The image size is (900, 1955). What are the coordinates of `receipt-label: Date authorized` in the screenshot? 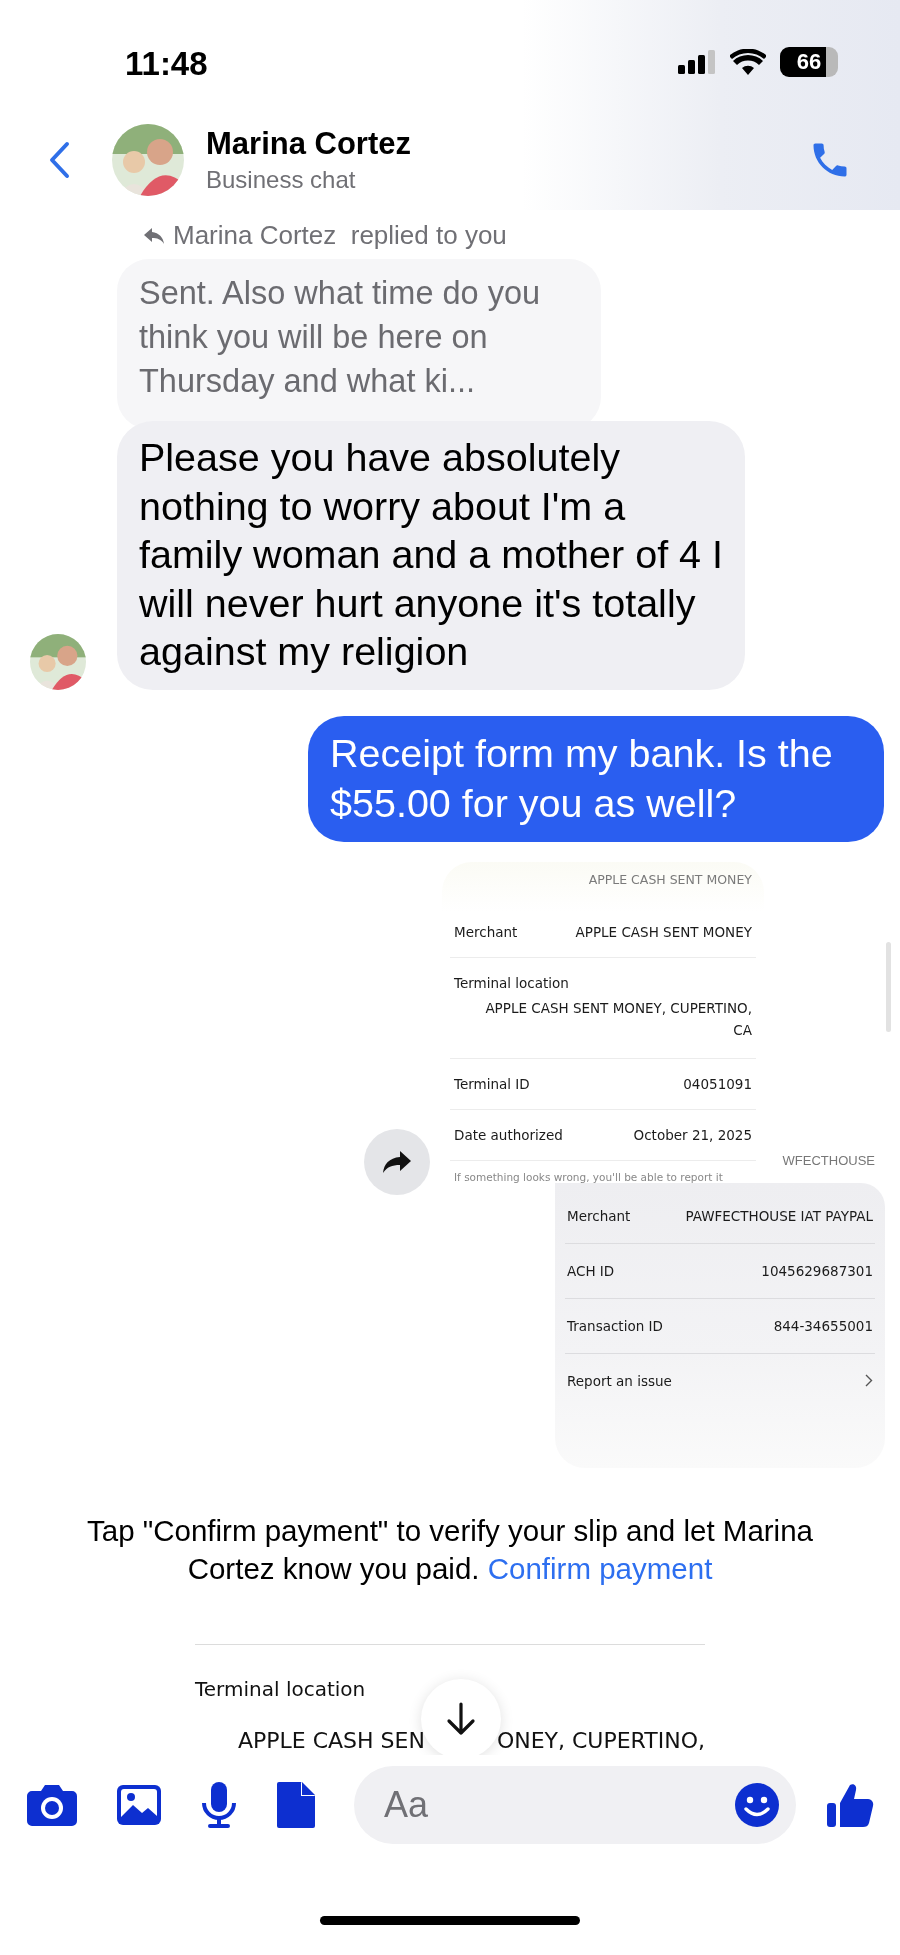 It's located at (508, 1134).